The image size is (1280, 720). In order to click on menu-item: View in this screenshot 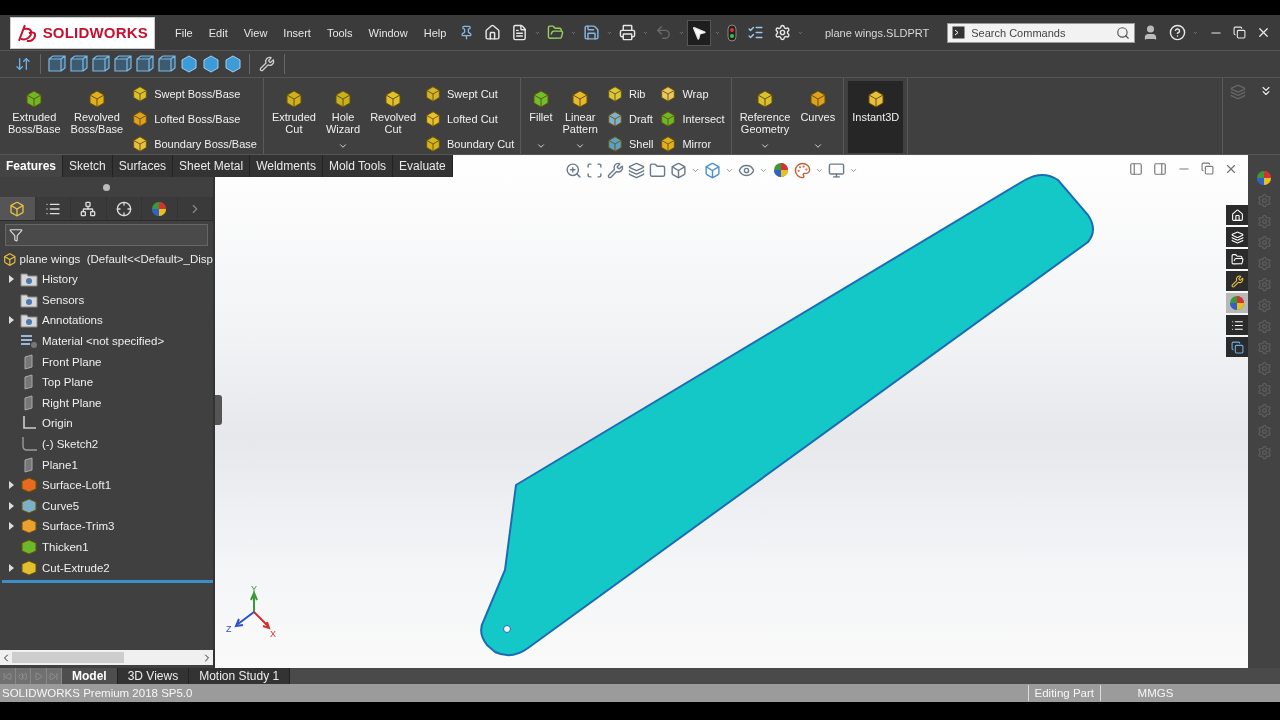, I will do `click(255, 32)`.